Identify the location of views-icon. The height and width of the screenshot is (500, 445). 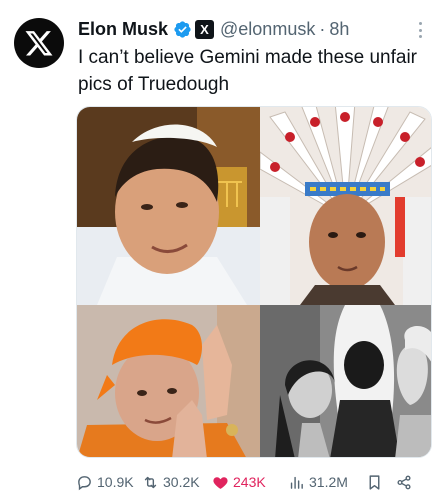
(296, 482).